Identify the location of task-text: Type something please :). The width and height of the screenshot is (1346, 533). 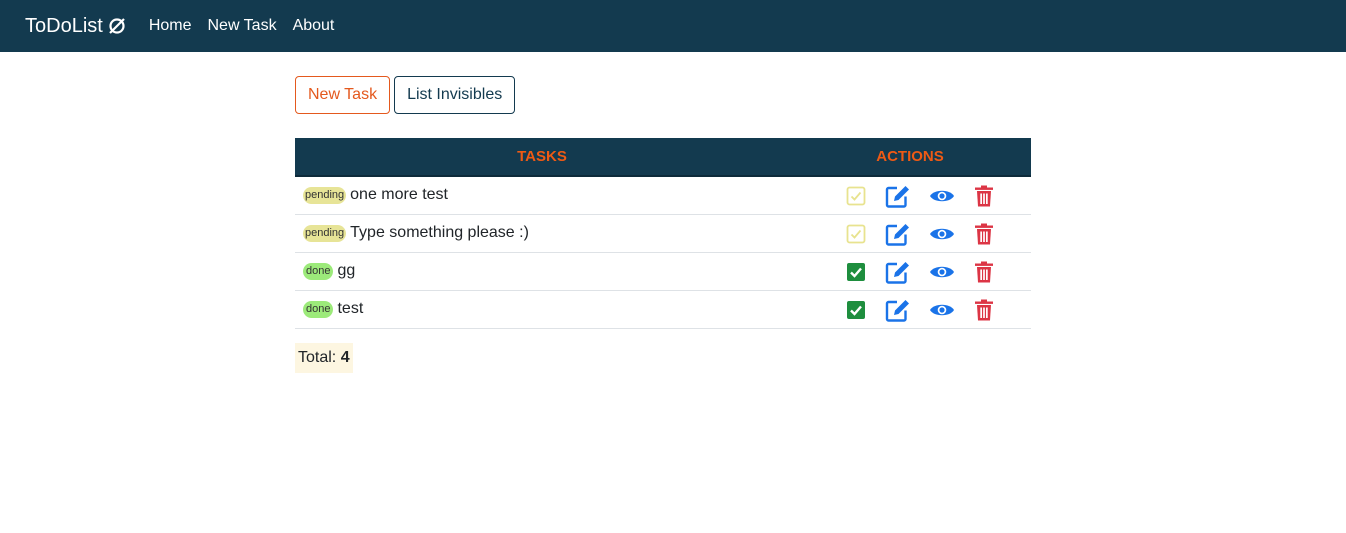
(439, 233).